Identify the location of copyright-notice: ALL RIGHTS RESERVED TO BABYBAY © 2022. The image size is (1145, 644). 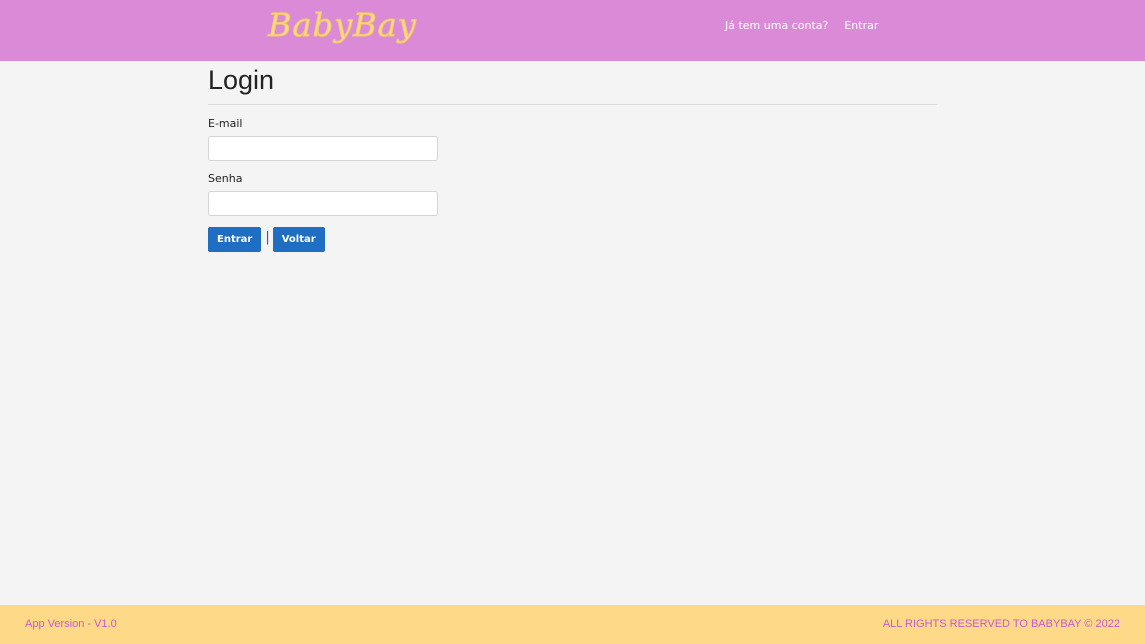
(1001, 624).